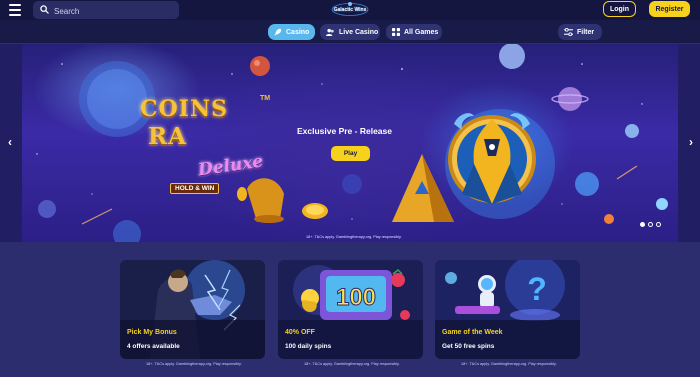 The height and width of the screenshot is (377, 700). Describe the element at coordinates (195, 188) in the screenshot. I see `game-logo-badge: HOLD & WIN` at that location.